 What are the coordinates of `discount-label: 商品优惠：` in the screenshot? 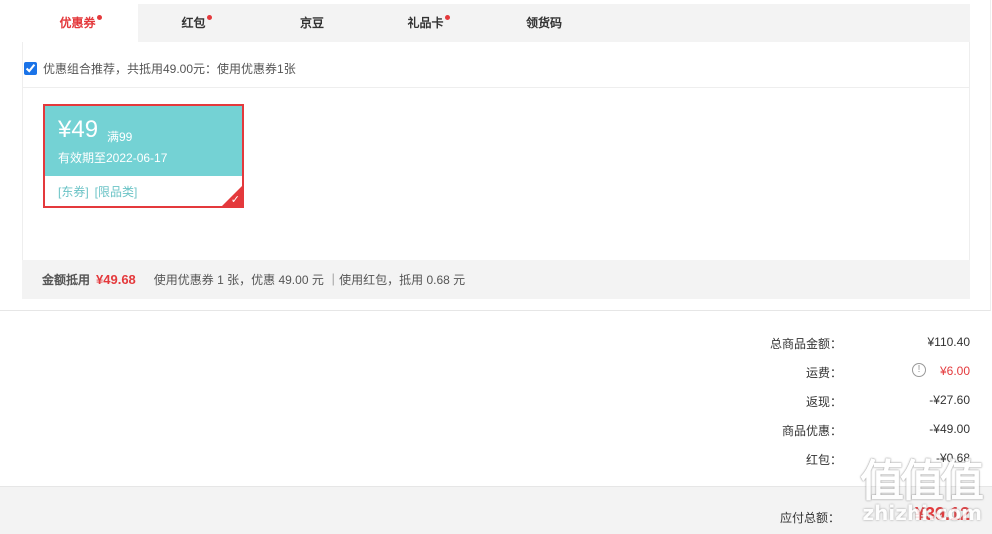 It's located at (812, 430).